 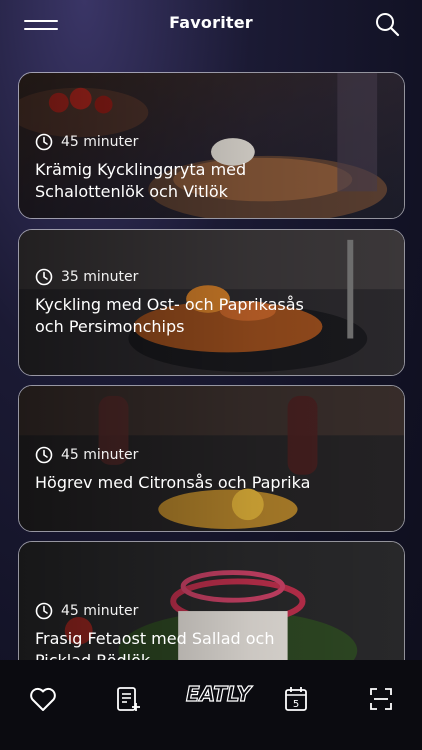 What do you see at coordinates (218, 693) in the screenshot?
I see `app-logo: EATLY` at bounding box center [218, 693].